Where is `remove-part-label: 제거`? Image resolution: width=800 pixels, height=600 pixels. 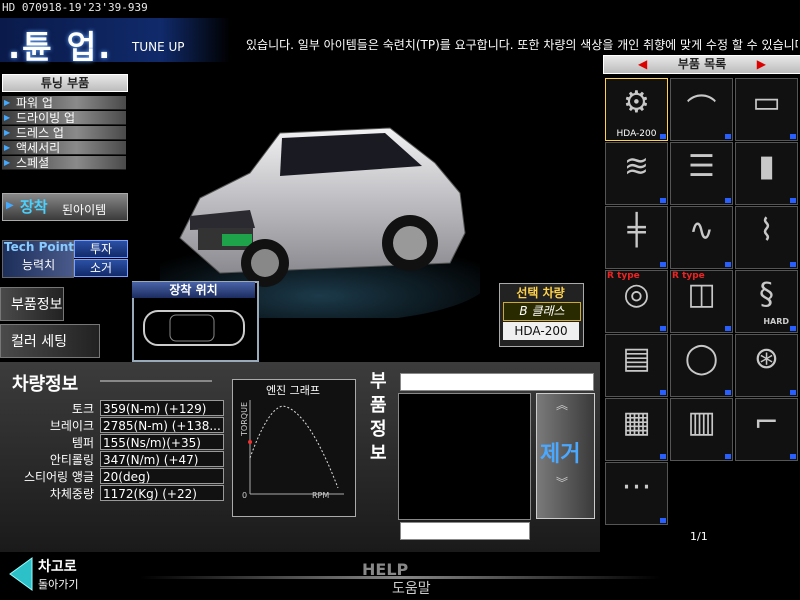 remove-part-label: 제거 is located at coordinates (560, 454).